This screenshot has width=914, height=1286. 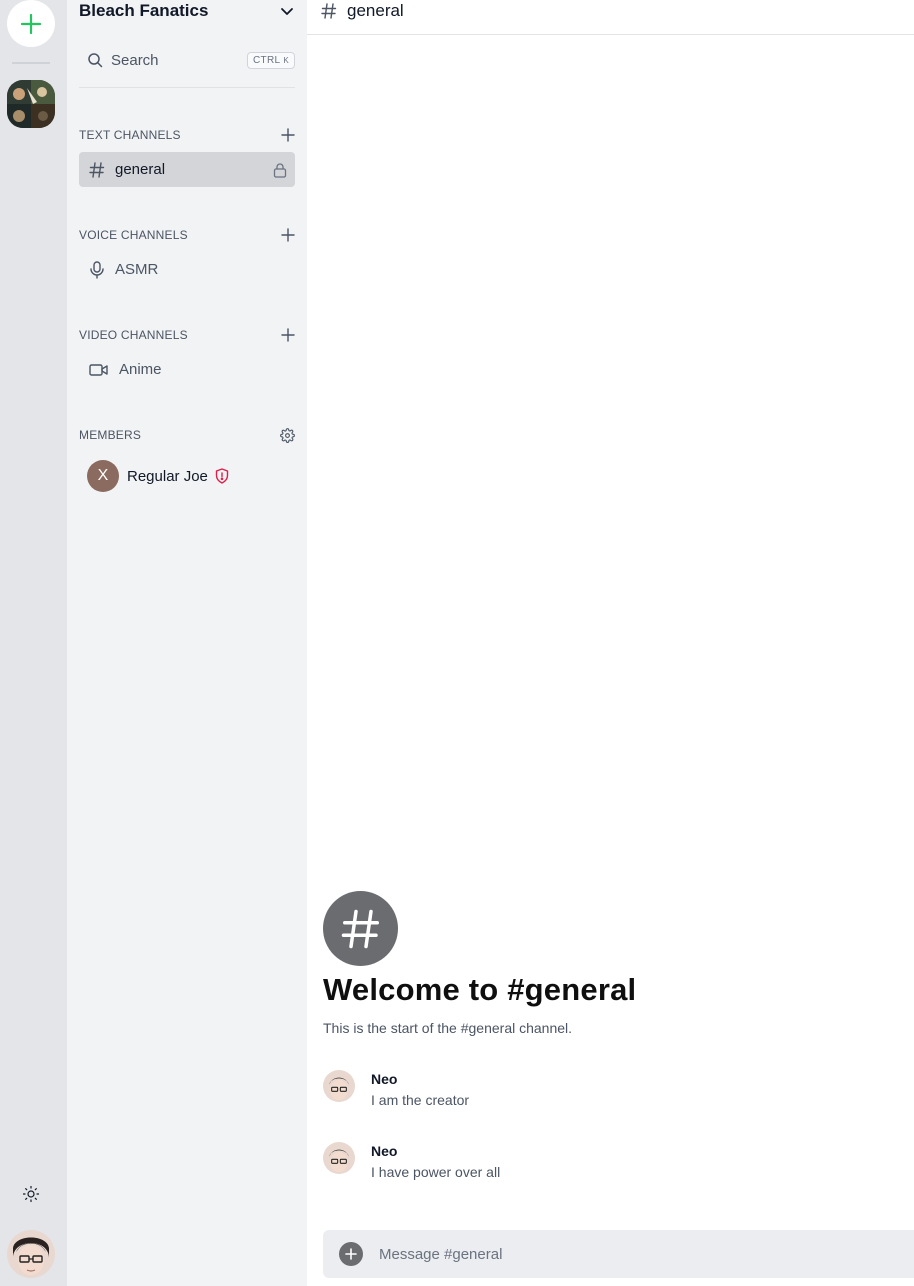 I want to click on attach-button, so click(x=351, y=1254).